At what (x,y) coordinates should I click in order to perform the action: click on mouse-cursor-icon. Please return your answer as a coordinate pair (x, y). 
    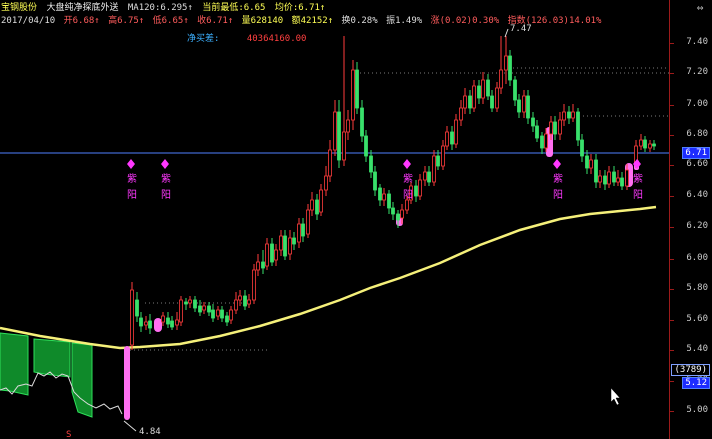
    Looking at the image, I should click on (615, 396).